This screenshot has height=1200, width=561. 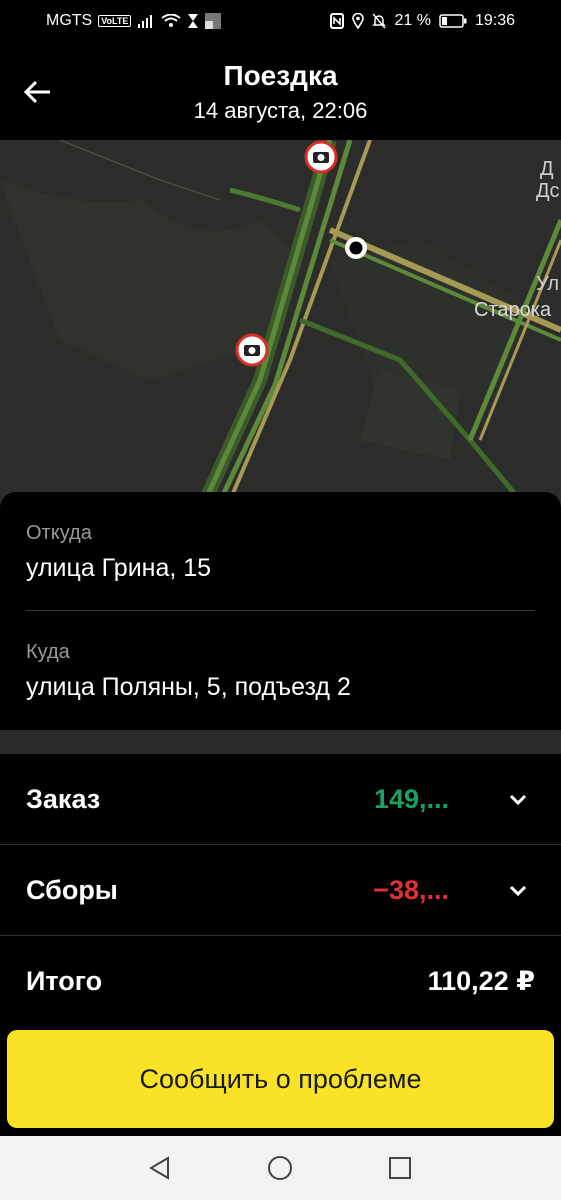 What do you see at coordinates (145, 21) in the screenshot?
I see `signal-icon` at bounding box center [145, 21].